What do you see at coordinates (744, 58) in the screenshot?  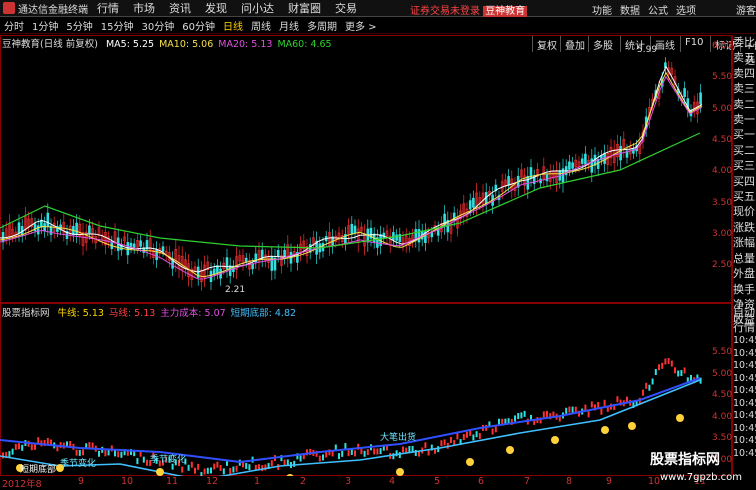 I see `quote-row: 卖五` at bounding box center [744, 58].